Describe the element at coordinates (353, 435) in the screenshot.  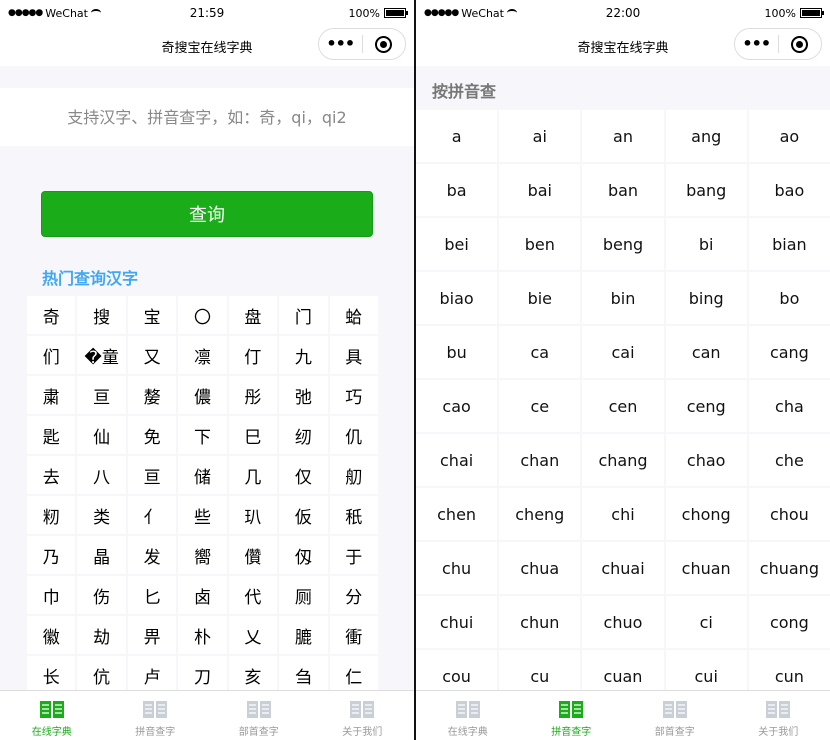
I see `hot-char-cell: 仉` at that location.